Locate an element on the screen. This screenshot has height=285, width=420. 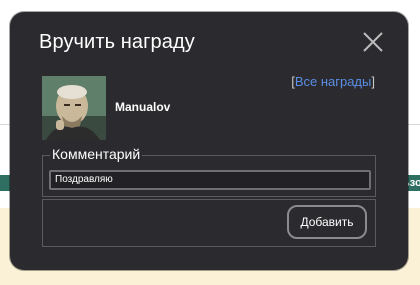
close-button is located at coordinates (373, 42).